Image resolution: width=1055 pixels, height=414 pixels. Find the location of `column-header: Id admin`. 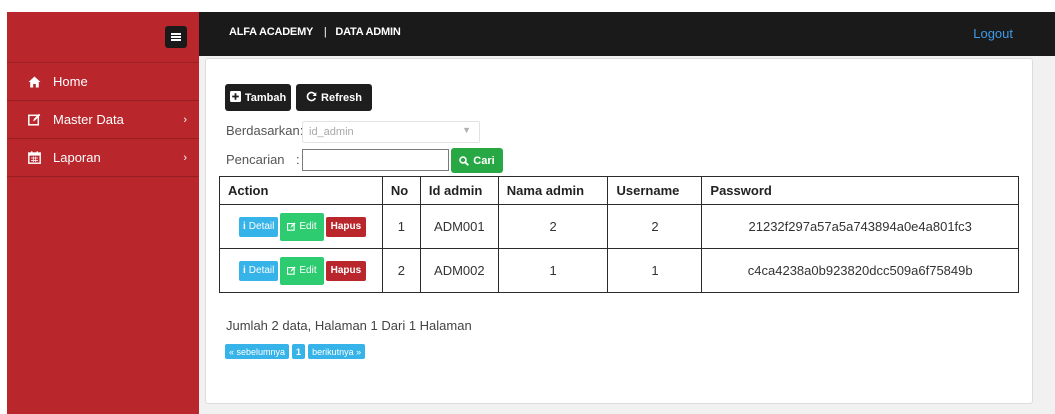

column-header: Id admin is located at coordinates (459, 190).